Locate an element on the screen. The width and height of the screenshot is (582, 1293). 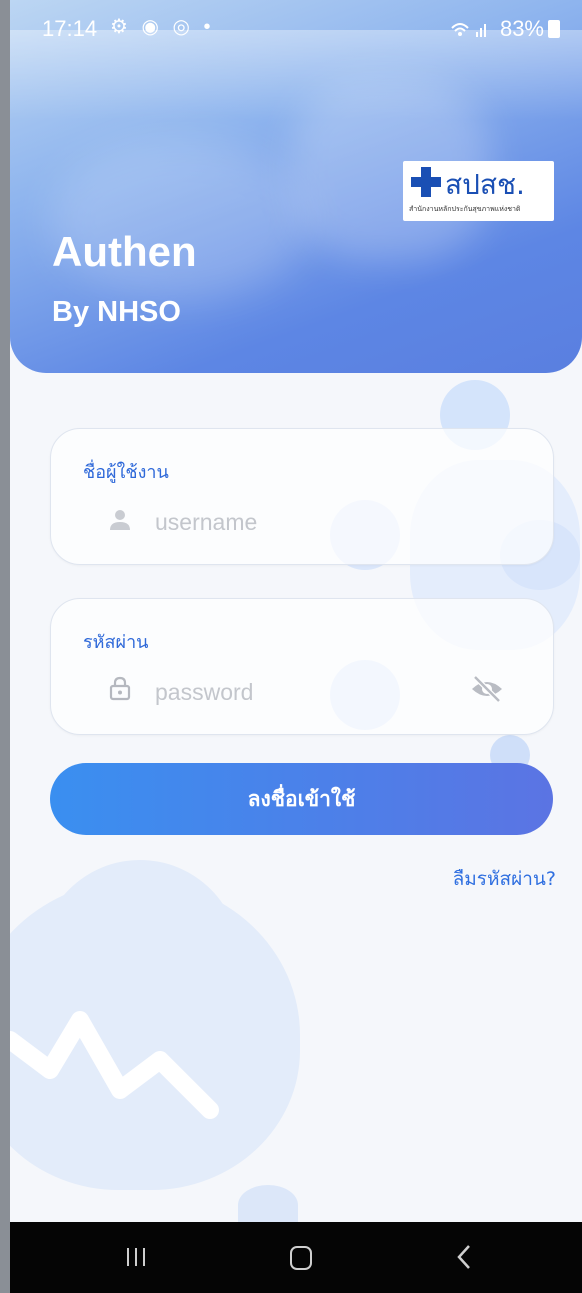
decor-virus is located at coordinates (268, 1205).